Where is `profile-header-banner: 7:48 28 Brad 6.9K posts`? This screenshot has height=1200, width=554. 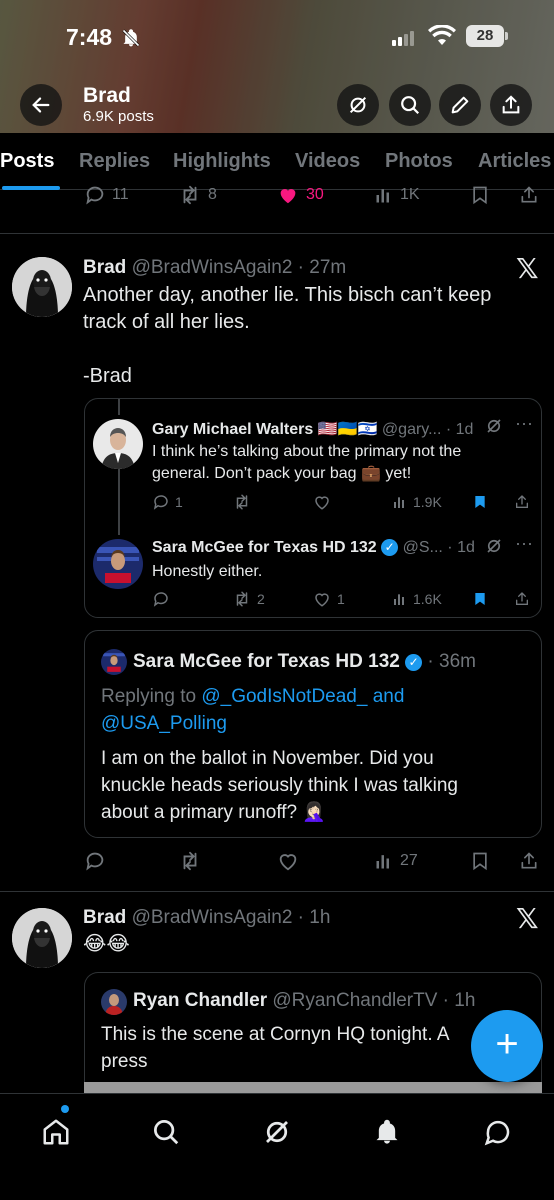 profile-header-banner: 7:48 28 Brad 6.9K posts is located at coordinates (277, 66).